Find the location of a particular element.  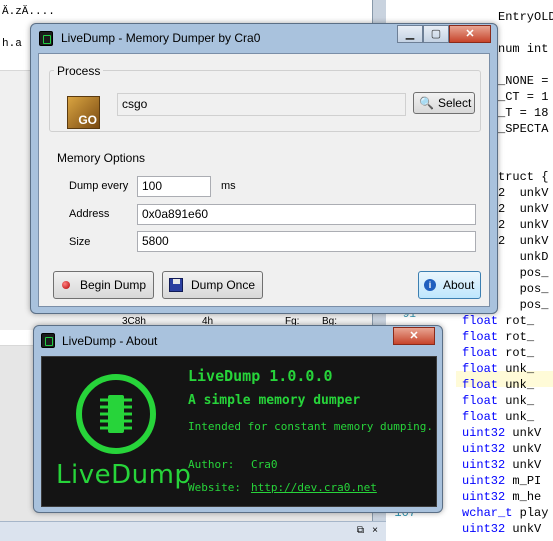

size-label: Size is located at coordinates (80, 242).